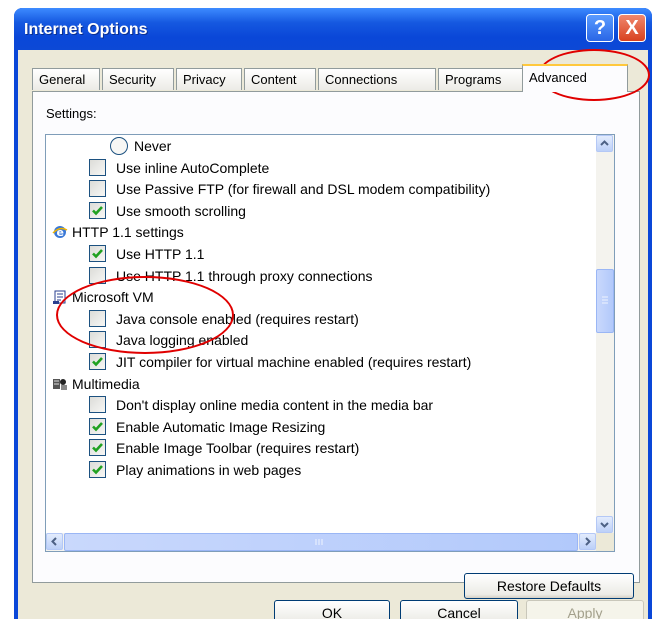 The height and width of the screenshot is (619, 652). I want to click on setting-group-microsoft-vm: Microsoft VM, so click(321, 297).